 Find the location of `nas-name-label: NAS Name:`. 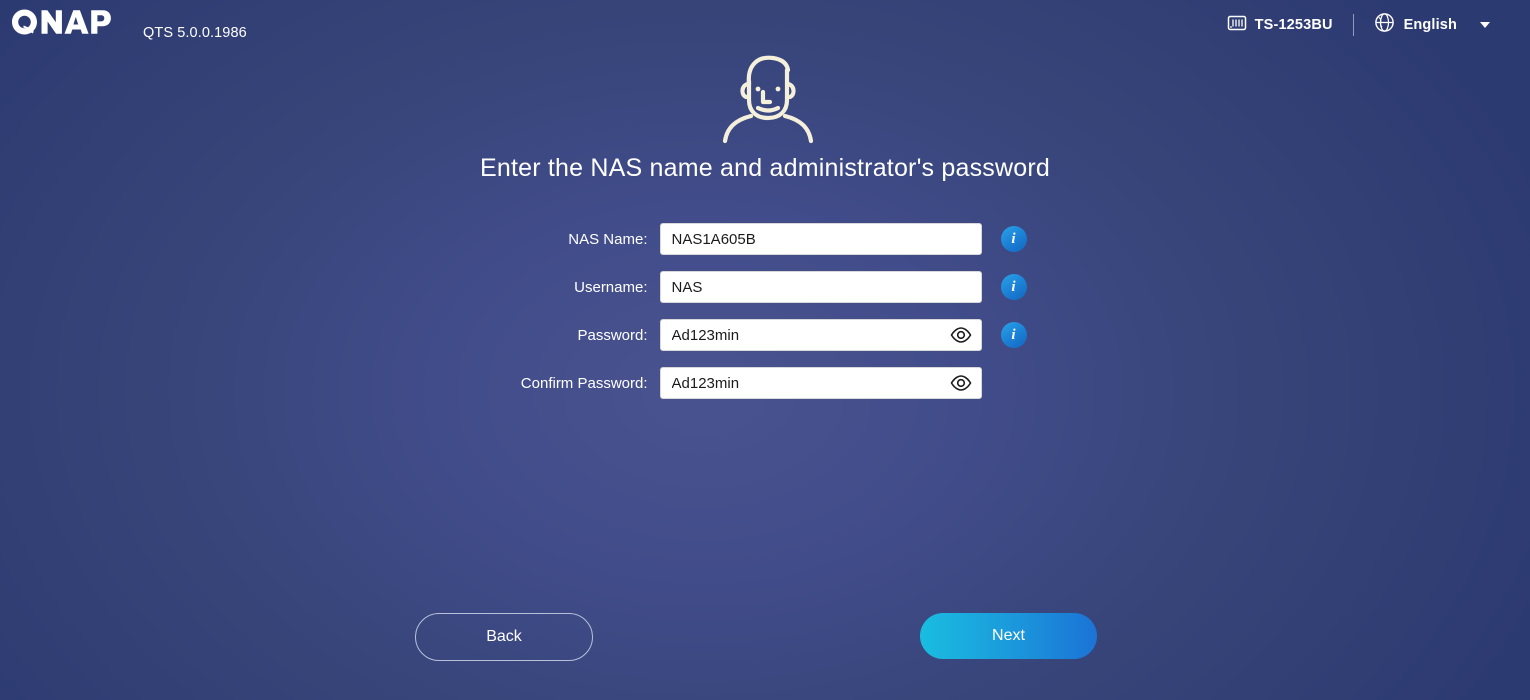

nas-name-label: NAS Name: is located at coordinates (608, 239).